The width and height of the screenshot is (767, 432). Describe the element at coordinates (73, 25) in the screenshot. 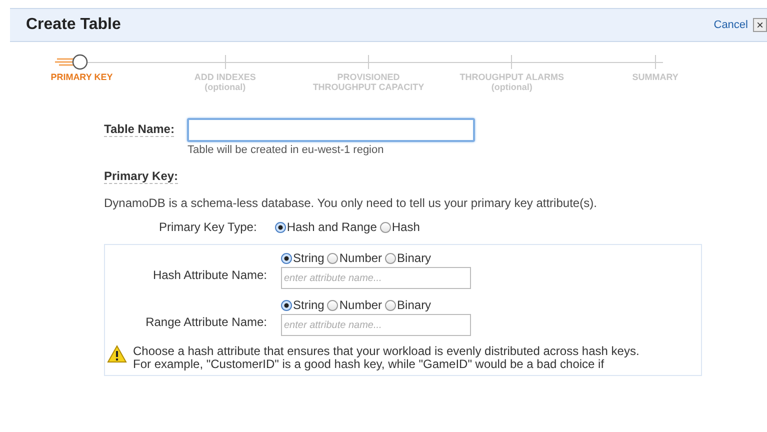

I see `window-title: Create Table` at that location.